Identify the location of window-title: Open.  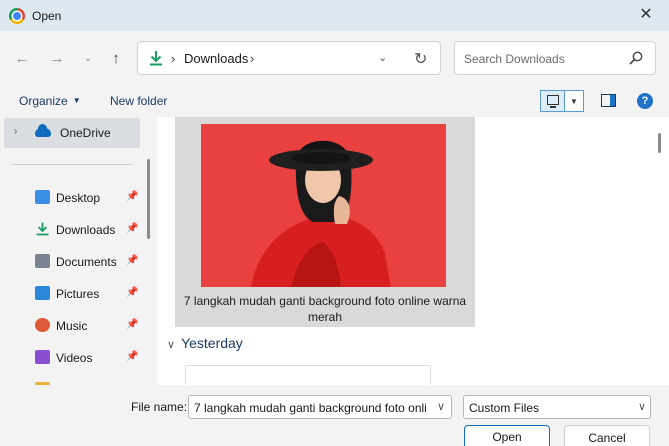
(47, 16).